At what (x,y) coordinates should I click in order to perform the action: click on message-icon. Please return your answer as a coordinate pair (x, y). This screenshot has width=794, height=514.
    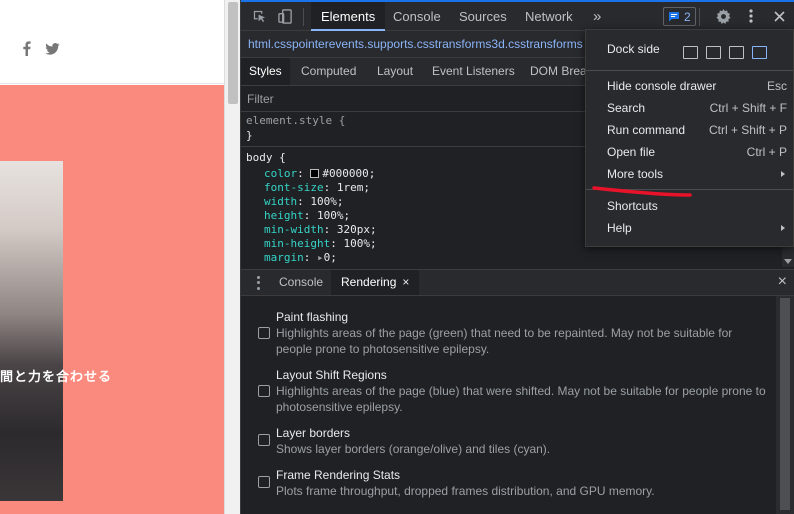
    Looking at the image, I should click on (674, 17).